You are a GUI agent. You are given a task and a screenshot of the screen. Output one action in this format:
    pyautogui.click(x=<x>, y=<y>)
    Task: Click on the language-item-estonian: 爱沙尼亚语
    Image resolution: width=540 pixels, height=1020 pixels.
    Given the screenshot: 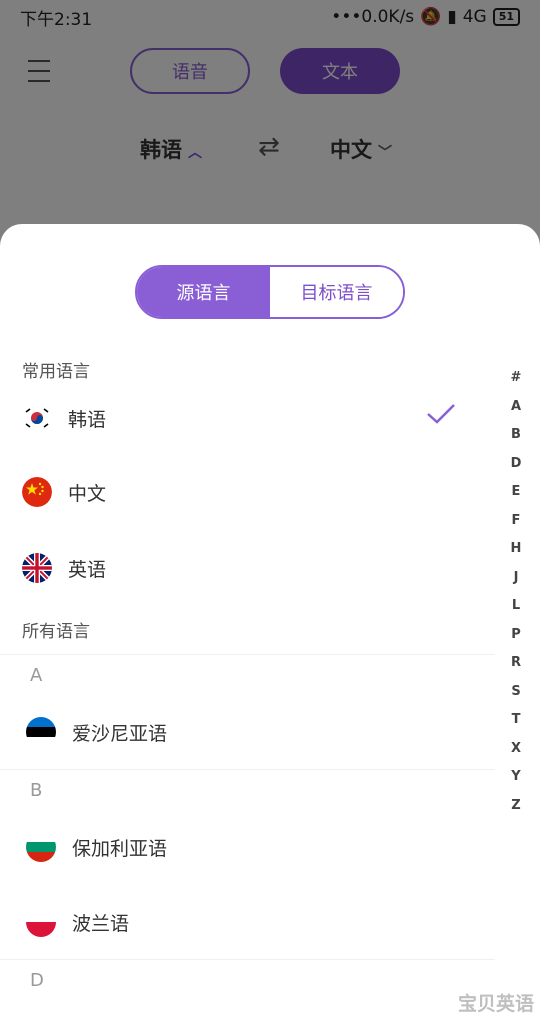 What is the action you would take?
    pyautogui.click(x=250, y=732)
    